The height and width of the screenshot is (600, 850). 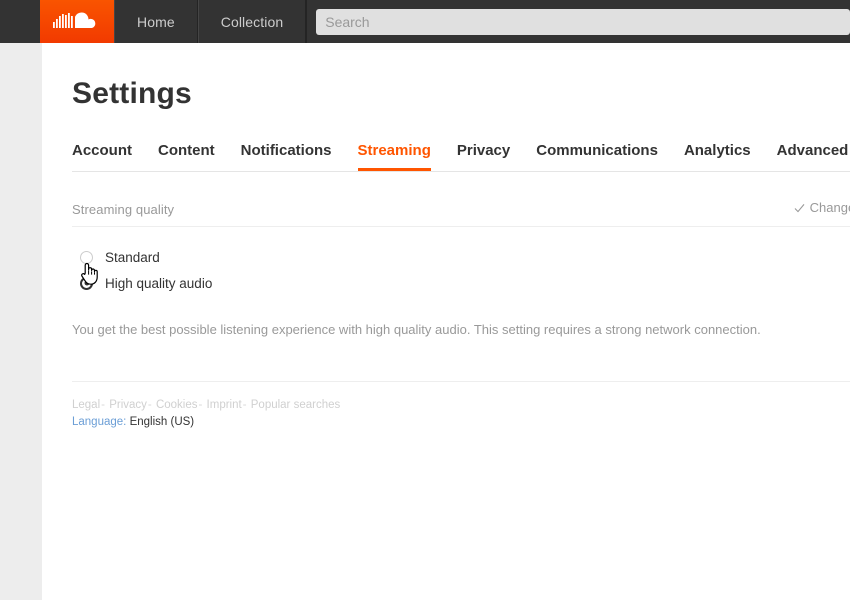 What do you see at coordinates (86, 283) in the screenshot?
I see `radio-high-quality-audio-icon` at bounding box center [86, 283].